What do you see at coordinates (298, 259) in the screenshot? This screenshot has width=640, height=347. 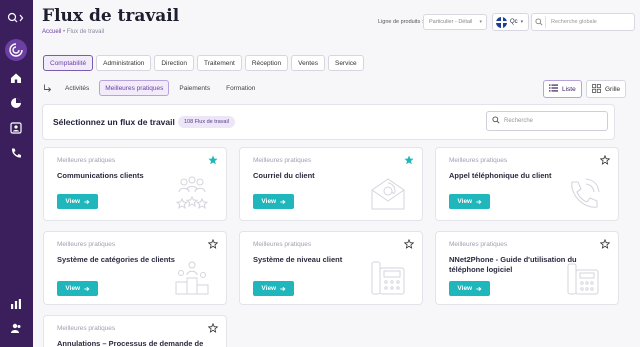 I see `card-title: Système de niveau client` at bounding box center [298, 259].